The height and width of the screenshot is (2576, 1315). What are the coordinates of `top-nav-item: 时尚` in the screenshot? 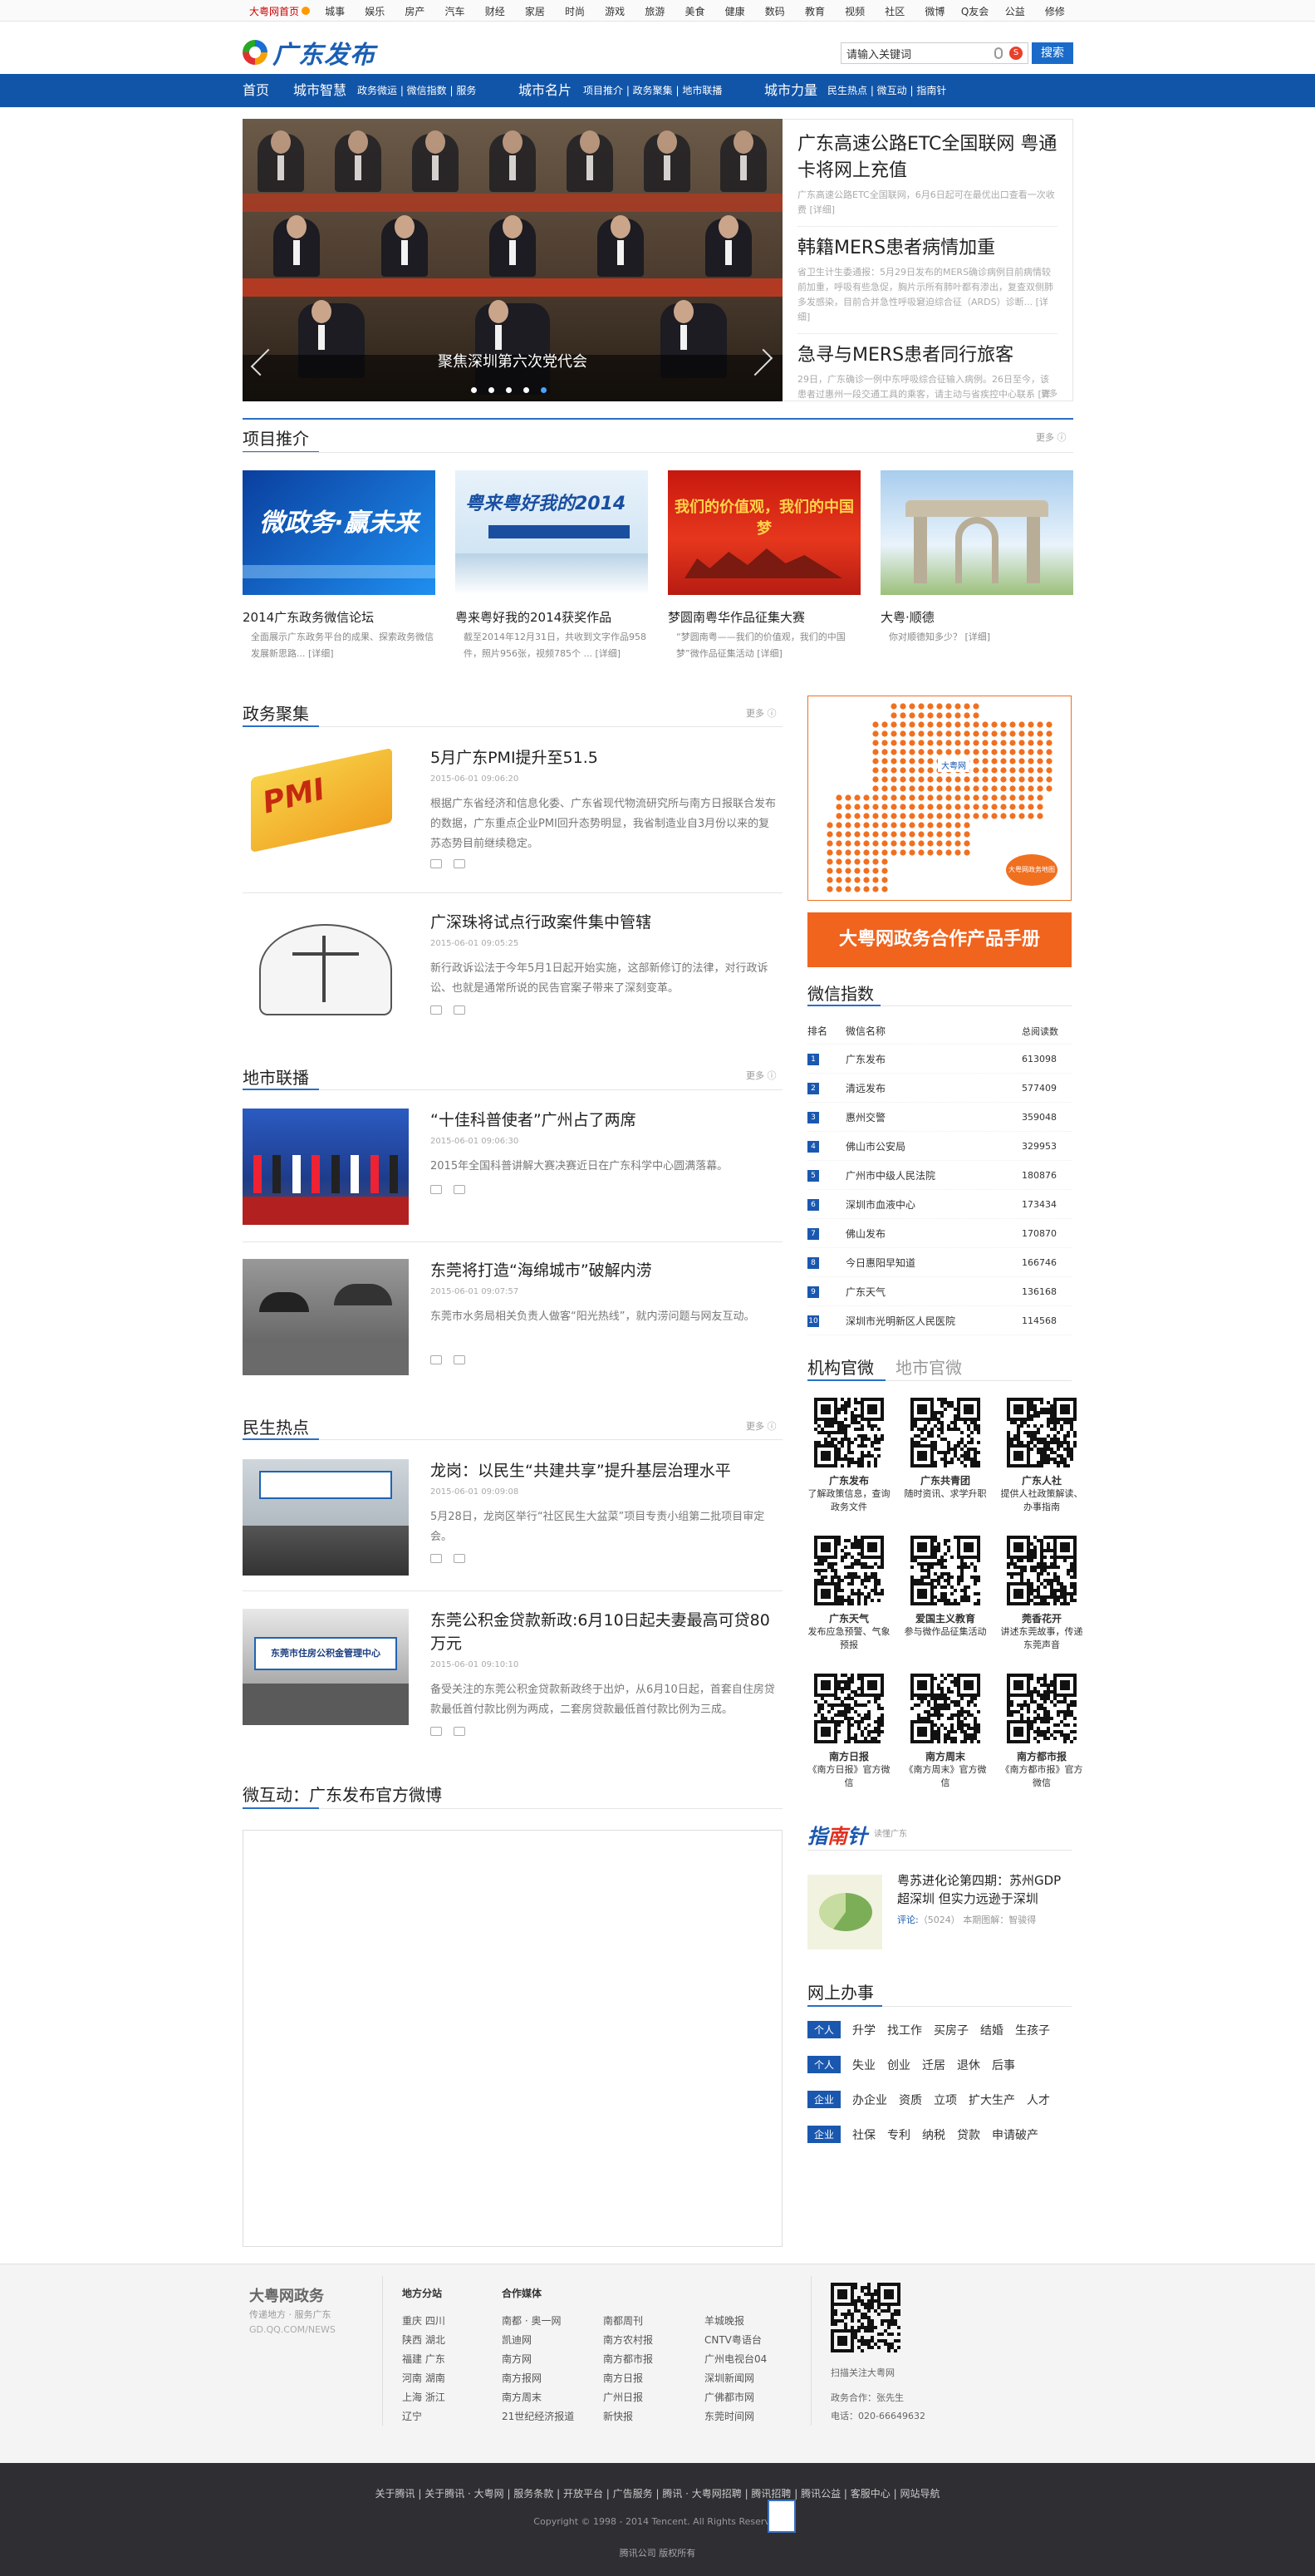 It's located at (575, 11).